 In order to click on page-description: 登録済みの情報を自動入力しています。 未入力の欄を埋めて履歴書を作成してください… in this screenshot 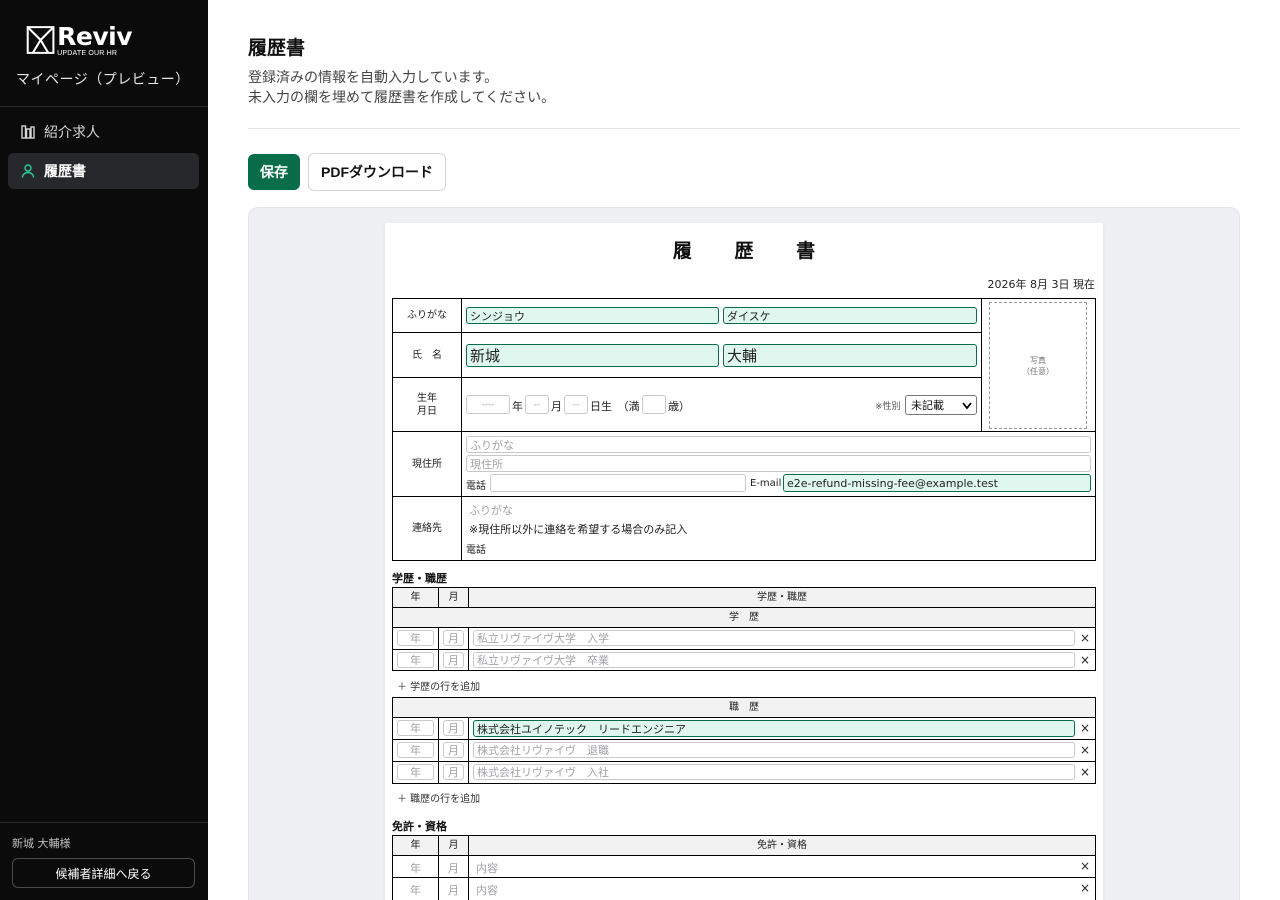, I will do `click(401, 88)`.